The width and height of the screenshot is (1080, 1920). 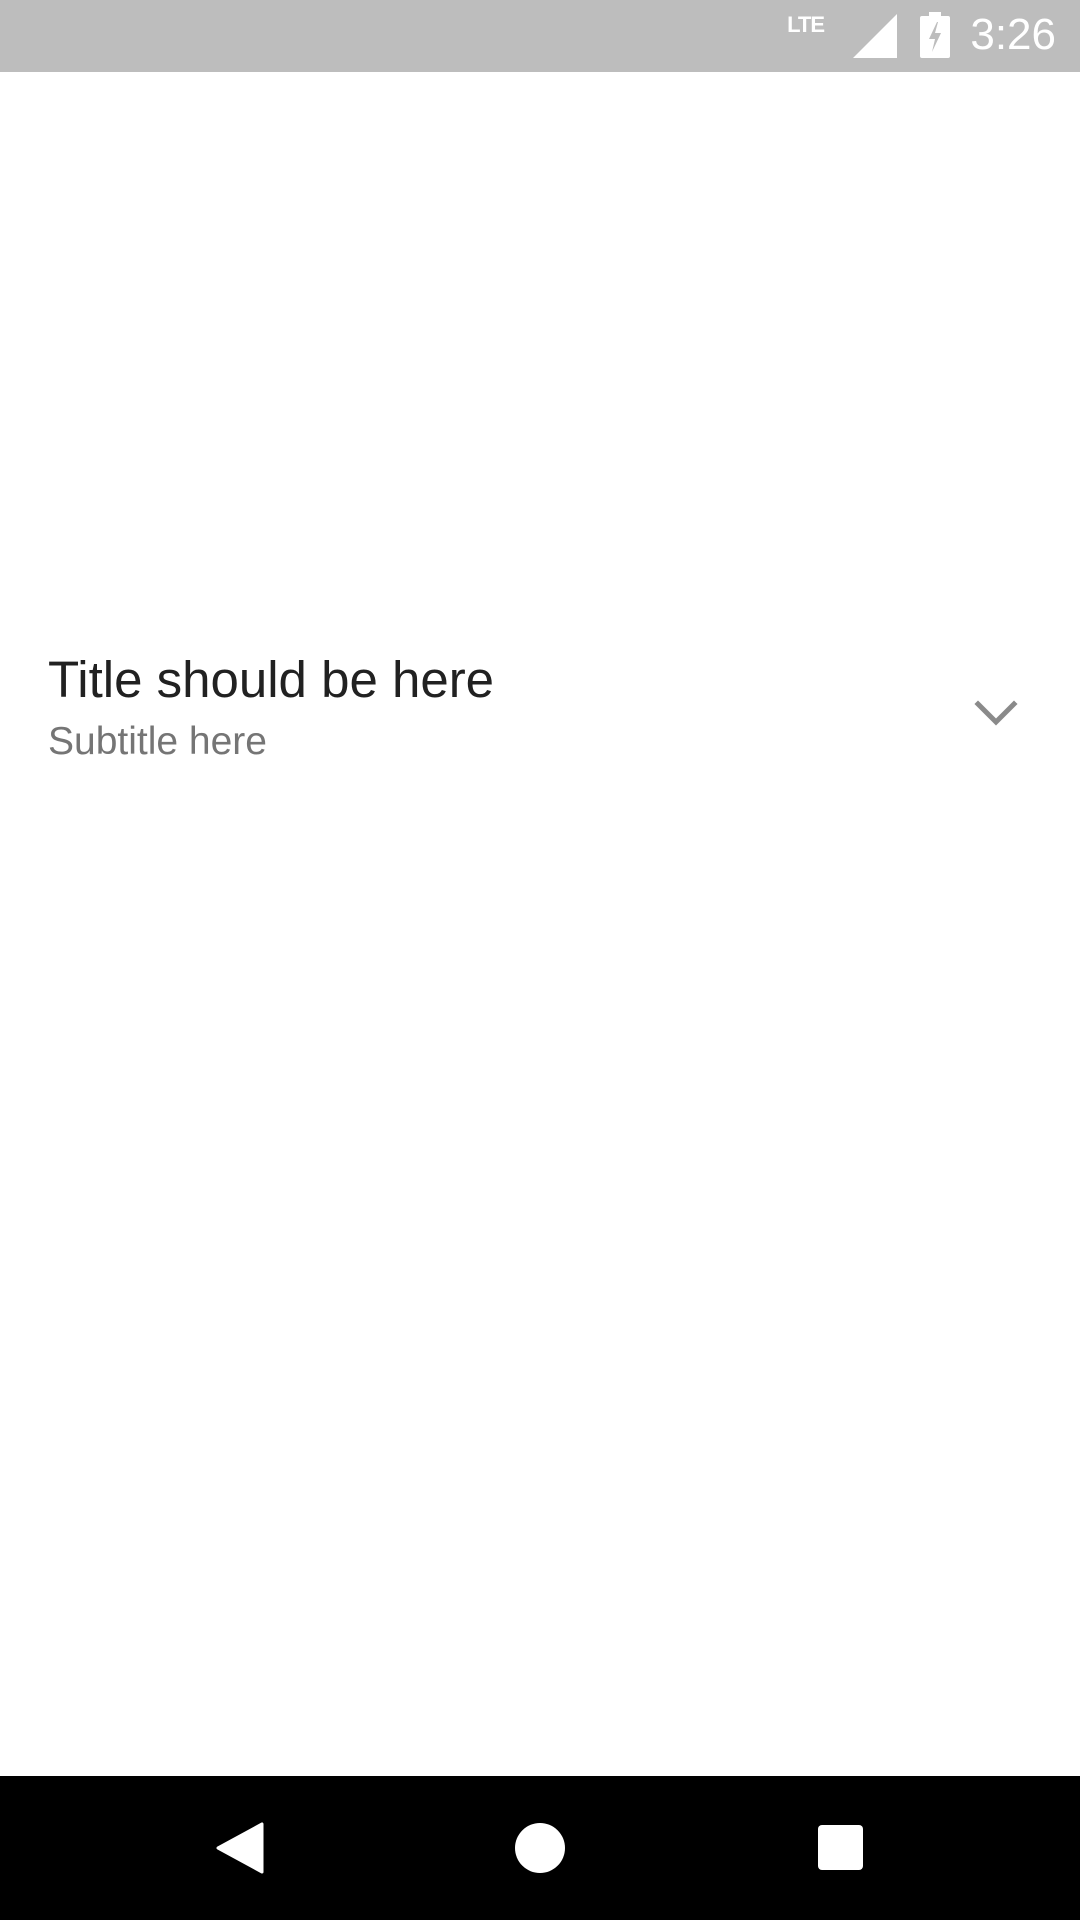 What do you see at coordinates (840, 1847) in the screenshot?
I see `recents-icon` at bounding box center [840, 1847].